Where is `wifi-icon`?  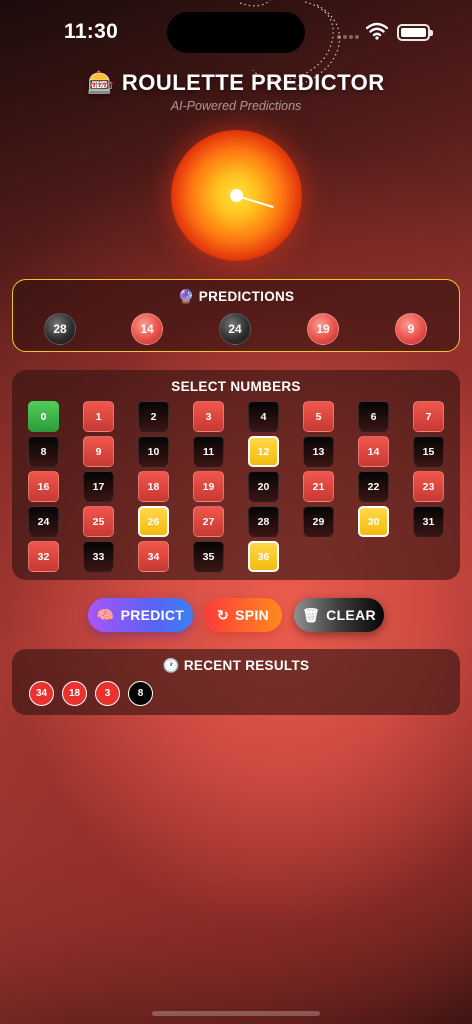 wifi-icon is located at coordinates (377, 31).